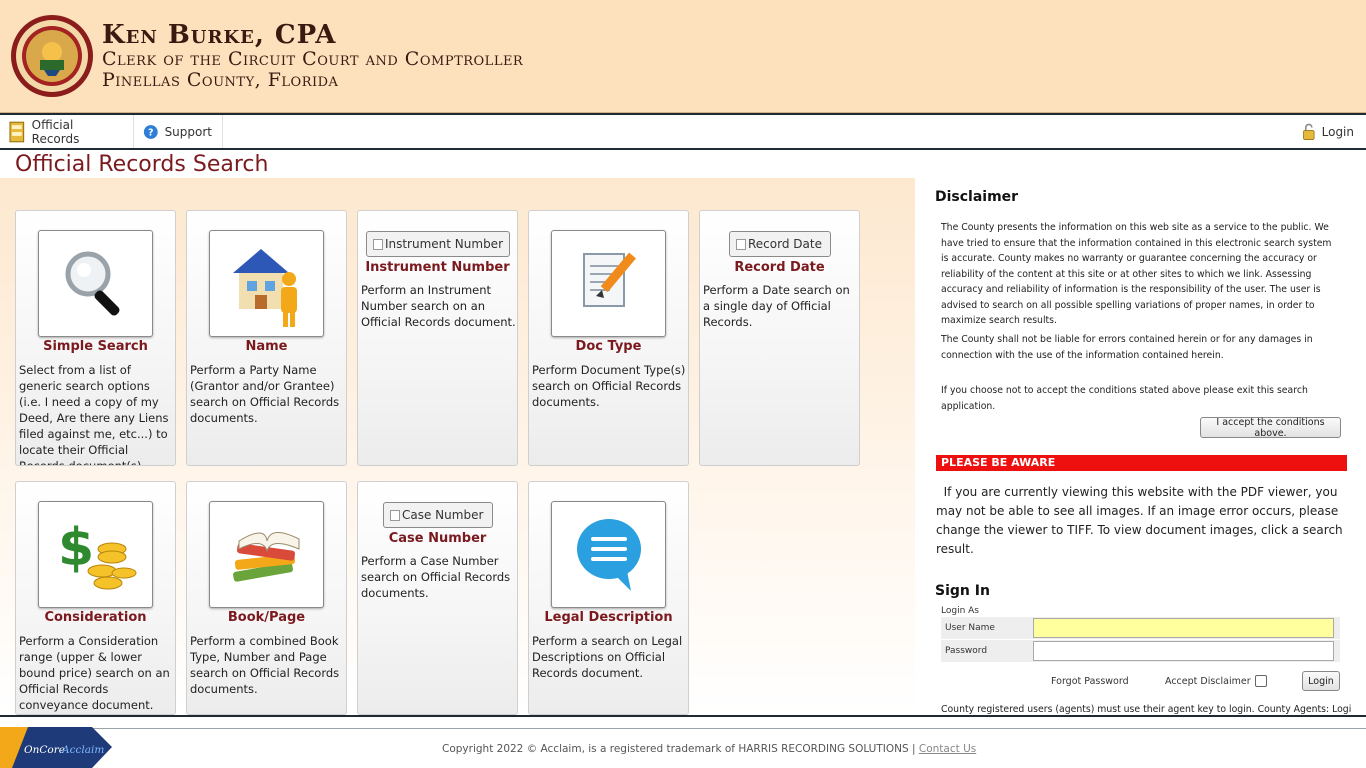 Image resolution: width=1366 pixels, height=768 pixels. I want to click on username-input, so click(1183, 628).